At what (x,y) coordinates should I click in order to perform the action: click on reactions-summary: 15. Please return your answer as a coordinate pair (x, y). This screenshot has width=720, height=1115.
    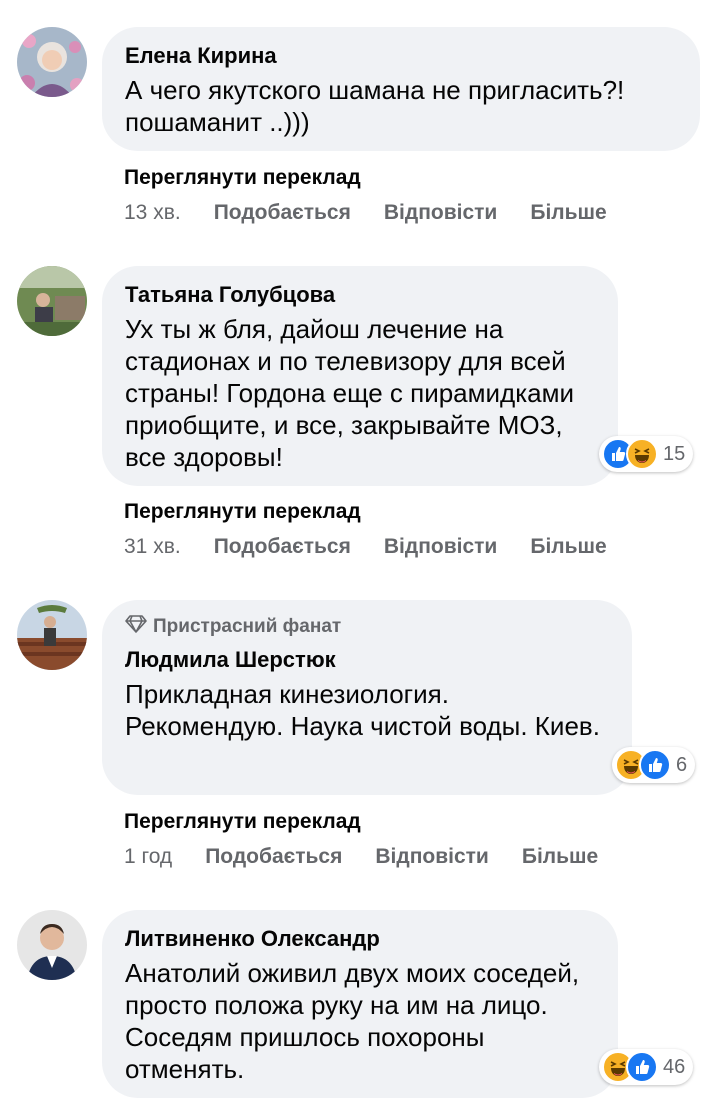
    Looking at the image, I should click on (646, 454).